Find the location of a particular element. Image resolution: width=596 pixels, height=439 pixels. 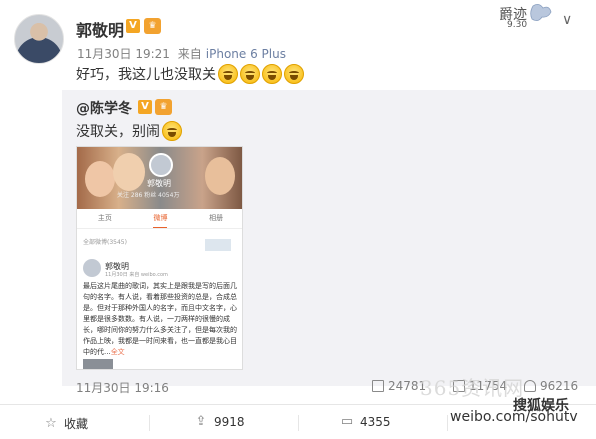

repost-content: 没取关，别闹 is located at coordinates (129, 131).